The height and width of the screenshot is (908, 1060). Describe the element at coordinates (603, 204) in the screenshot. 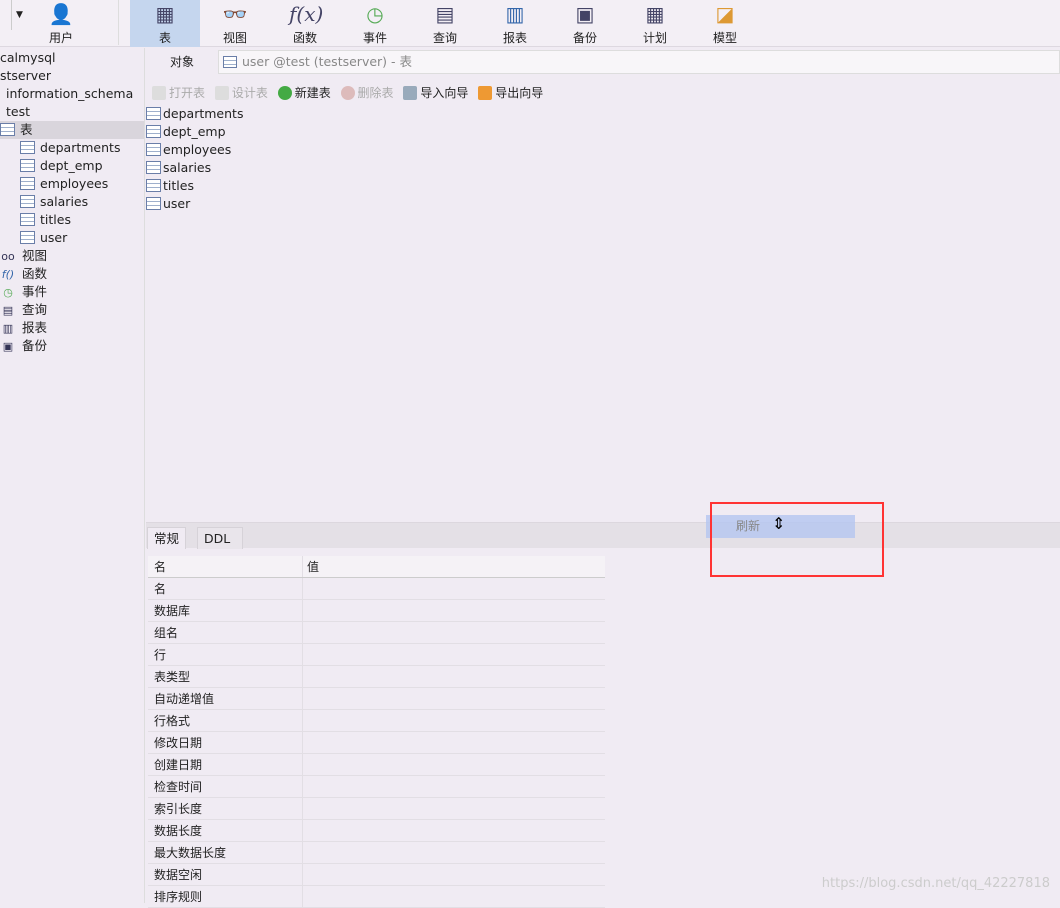

I see `list-item: user` at that location.